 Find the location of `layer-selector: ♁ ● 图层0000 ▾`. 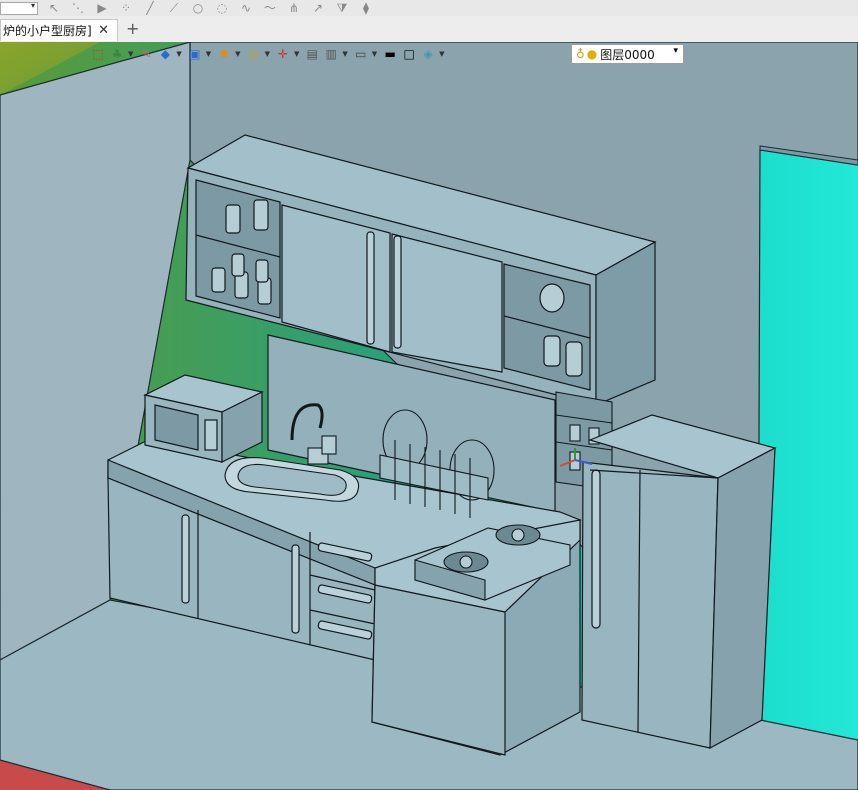

layer-selector: ♁ ● 图层0000 ▾ is located at coordinates (627, 54).